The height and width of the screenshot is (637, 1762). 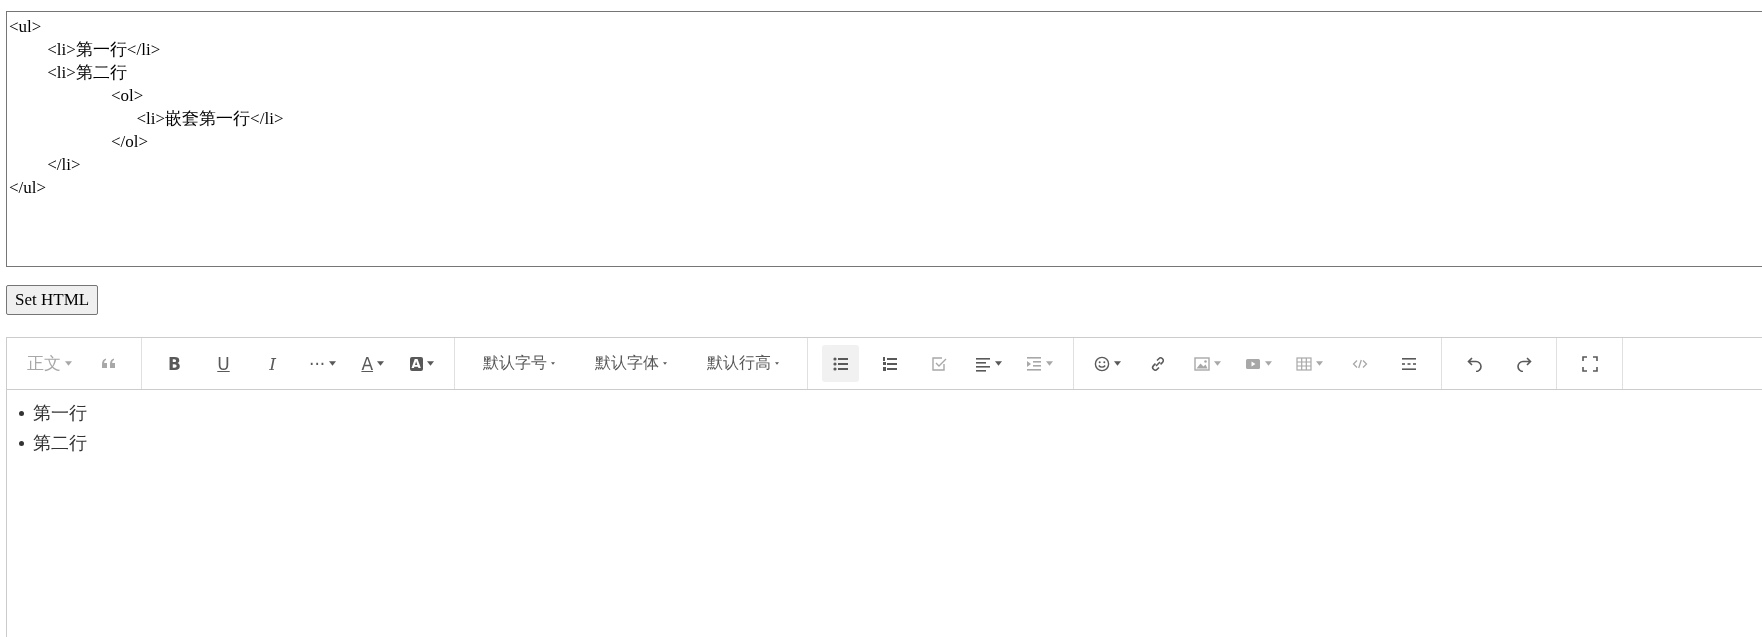 I want to click on checkbox-icon, so click(x=938, y=363).